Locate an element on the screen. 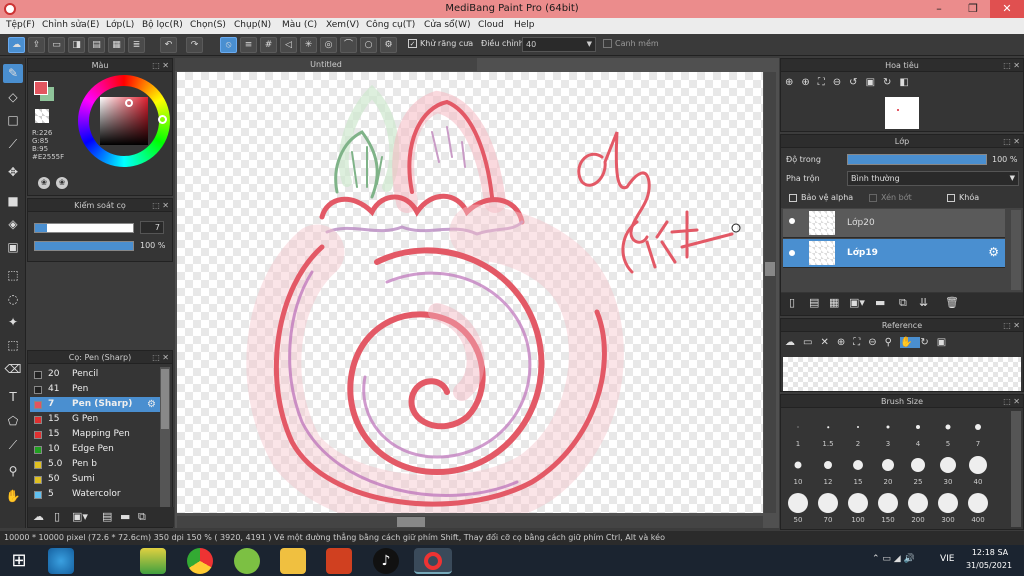  brush-list-item: 15 Mapping Pen is located at coordinates (95, 434).